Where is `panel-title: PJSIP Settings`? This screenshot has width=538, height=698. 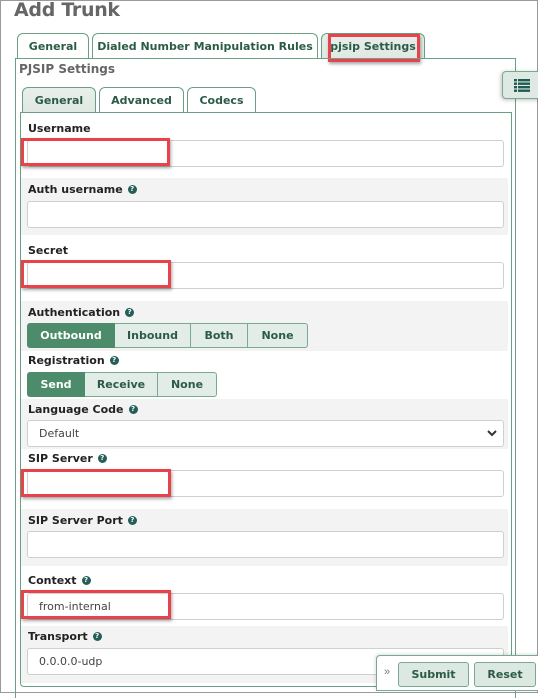
panel-title: PJSIP Settings is located at coordinates (67, 69).